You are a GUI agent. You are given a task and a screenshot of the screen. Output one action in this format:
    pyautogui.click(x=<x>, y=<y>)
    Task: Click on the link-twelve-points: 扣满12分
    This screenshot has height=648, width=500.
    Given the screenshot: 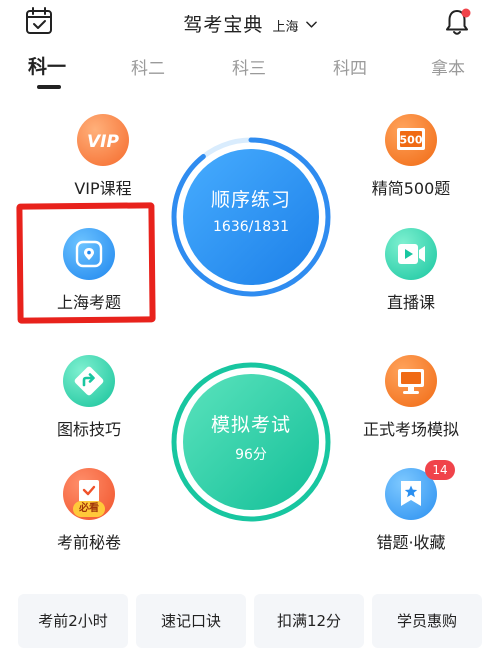 What is the action you would take?
    pyautogui.click(x=309, y=621)
    